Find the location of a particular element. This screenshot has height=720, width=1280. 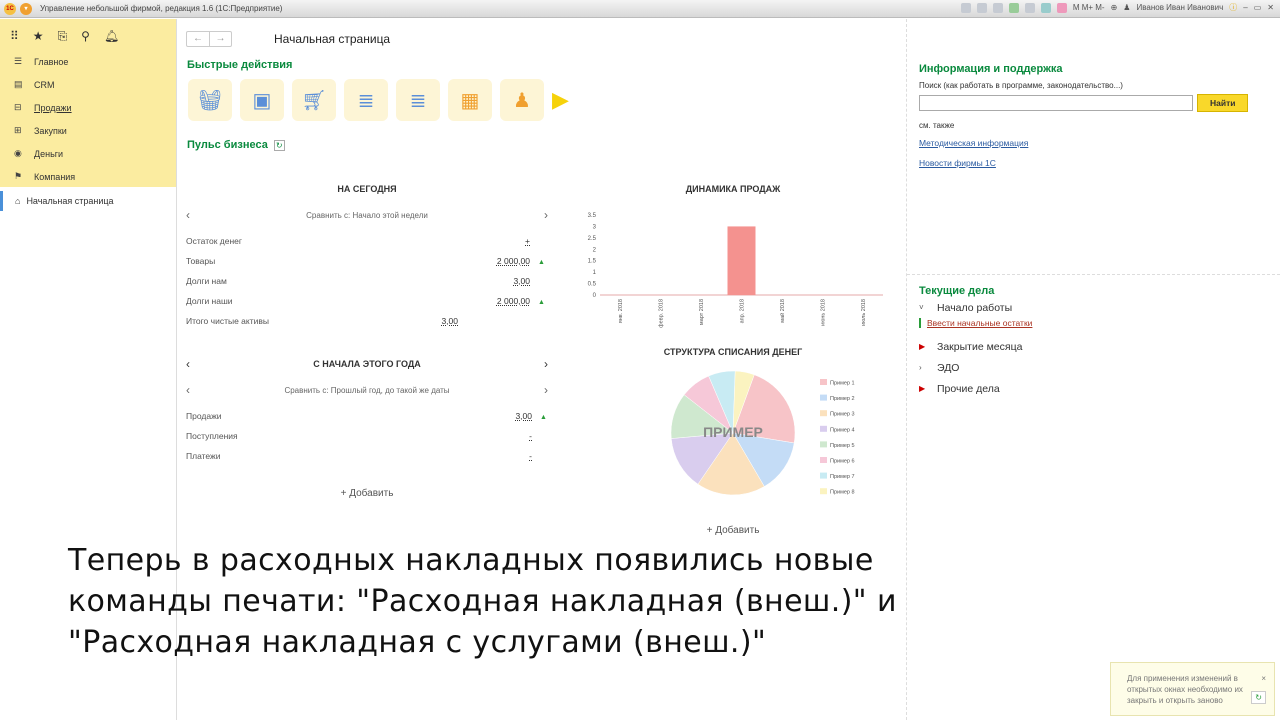

preview-icon is located at coordinates (997, 7).